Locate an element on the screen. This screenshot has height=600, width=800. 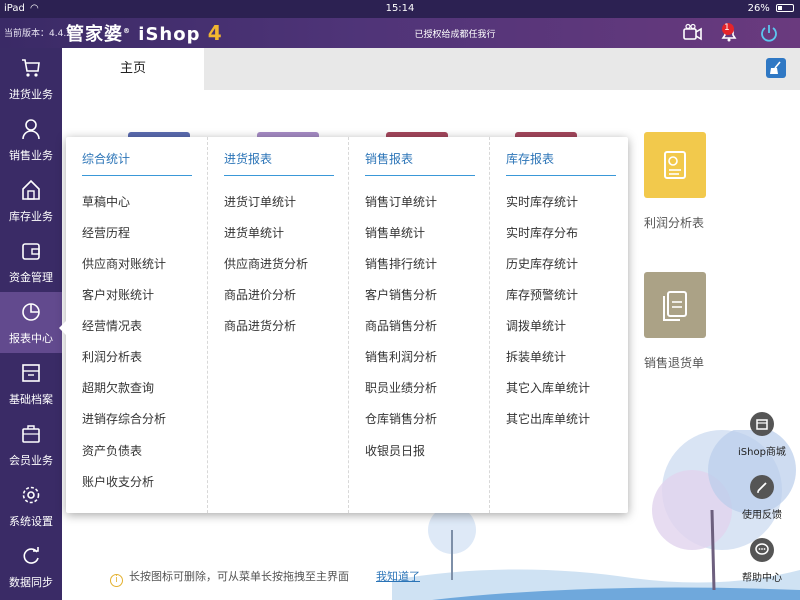
menu-item: 实时库存统计 is located at coordinates (542, 201).